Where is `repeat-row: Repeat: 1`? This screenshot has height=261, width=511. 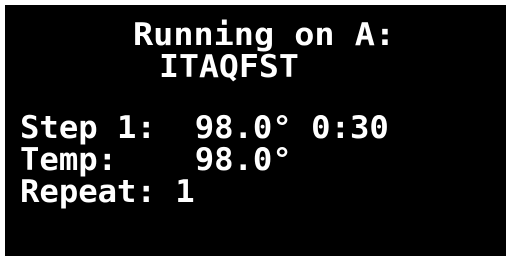
repeat-row: Repeat: 1 is located at coordinates (107, 192).